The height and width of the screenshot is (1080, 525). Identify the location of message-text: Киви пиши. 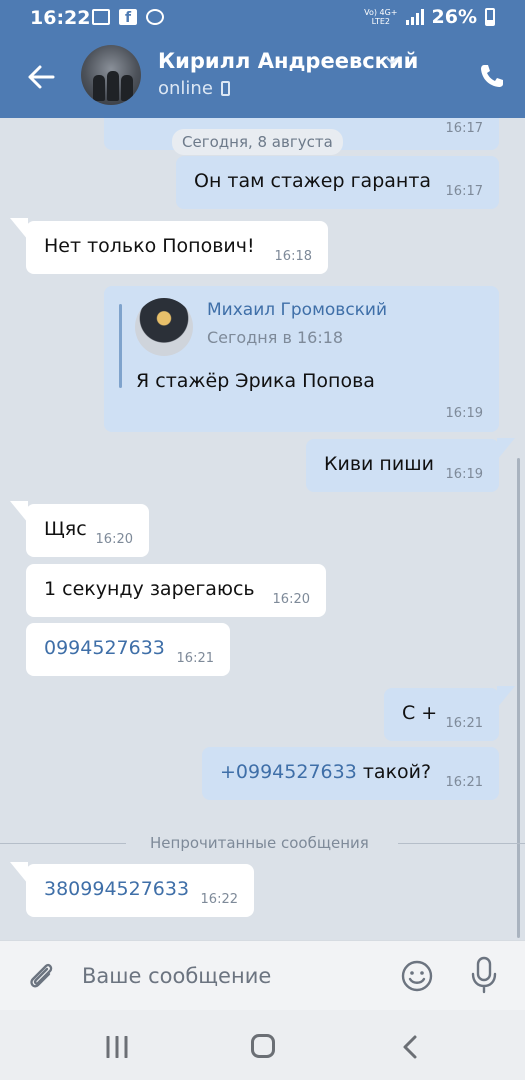
(379, 463).